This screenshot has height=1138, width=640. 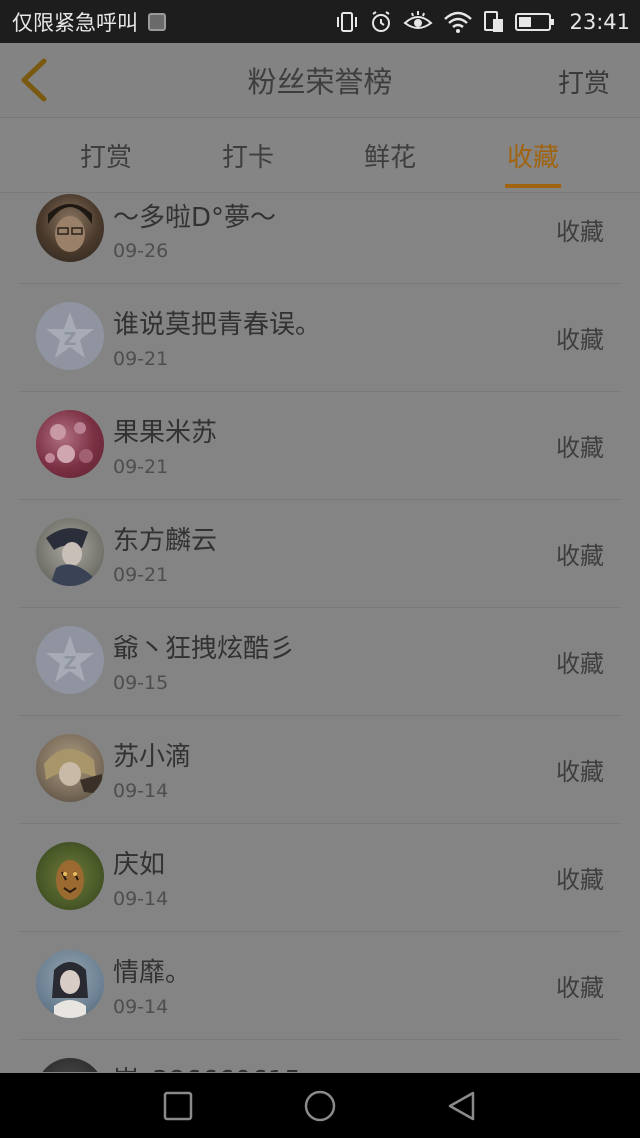 I want to click on chevron-left-icon, so click(x=34, y=80).